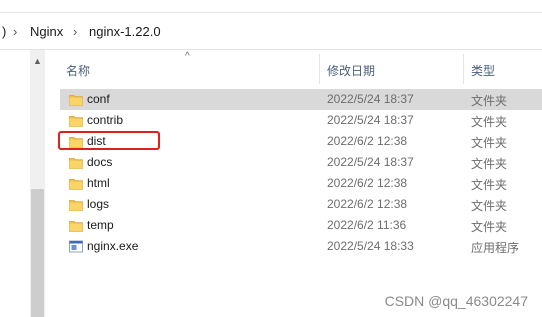  I want to click on scroll-thumb, so click(37, 253).